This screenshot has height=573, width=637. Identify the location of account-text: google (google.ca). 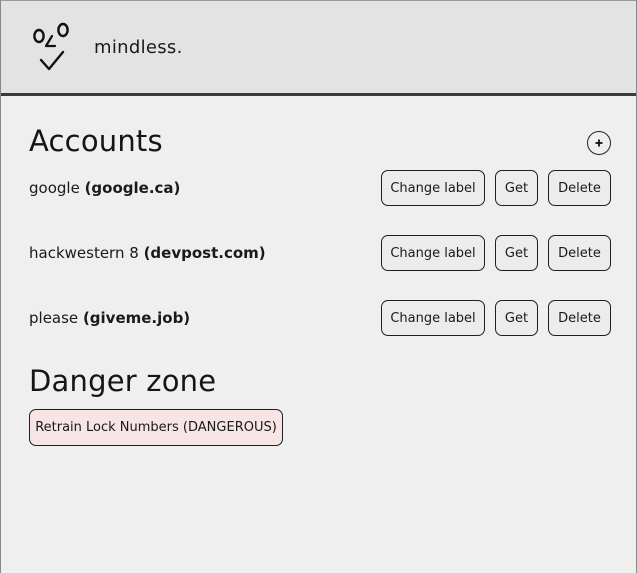
(104, 188).